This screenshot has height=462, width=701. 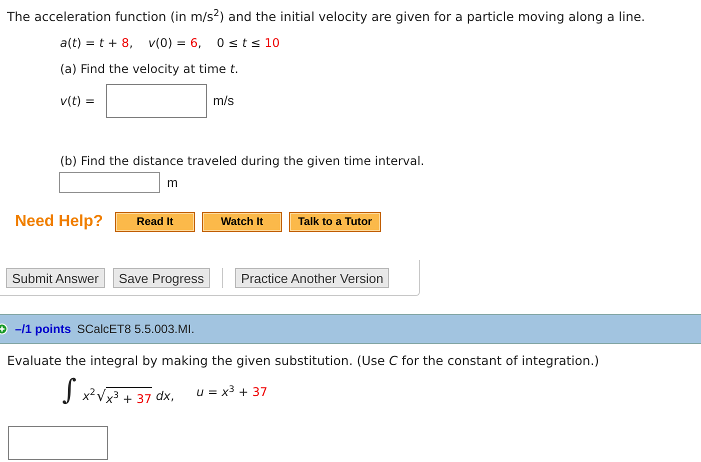 I want to click on question-text: The acceleration function (in m/s$^{2}$) and the initial velocity are given for a particle moving along a line., so click(x=326, y=17).